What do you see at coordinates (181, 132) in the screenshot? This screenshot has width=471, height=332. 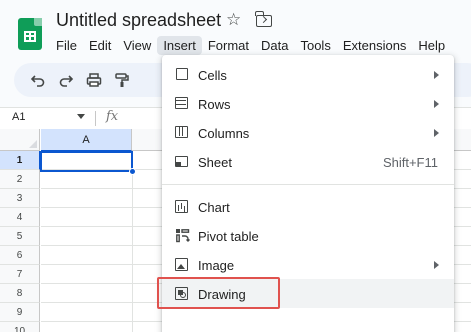 I see `columns-icon` at bounding box center [181, 132].